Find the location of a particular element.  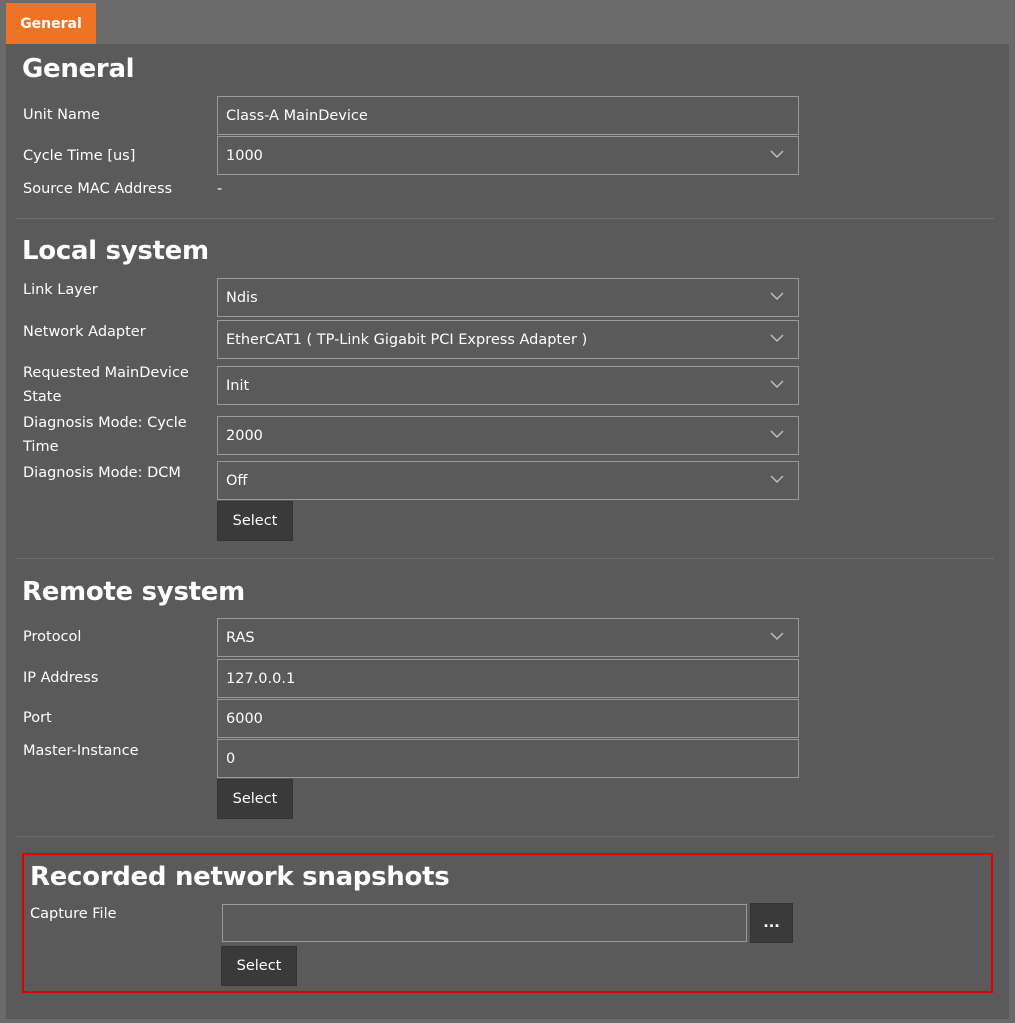

diag-dcm-select: Off is located at coordinates (508, 480).